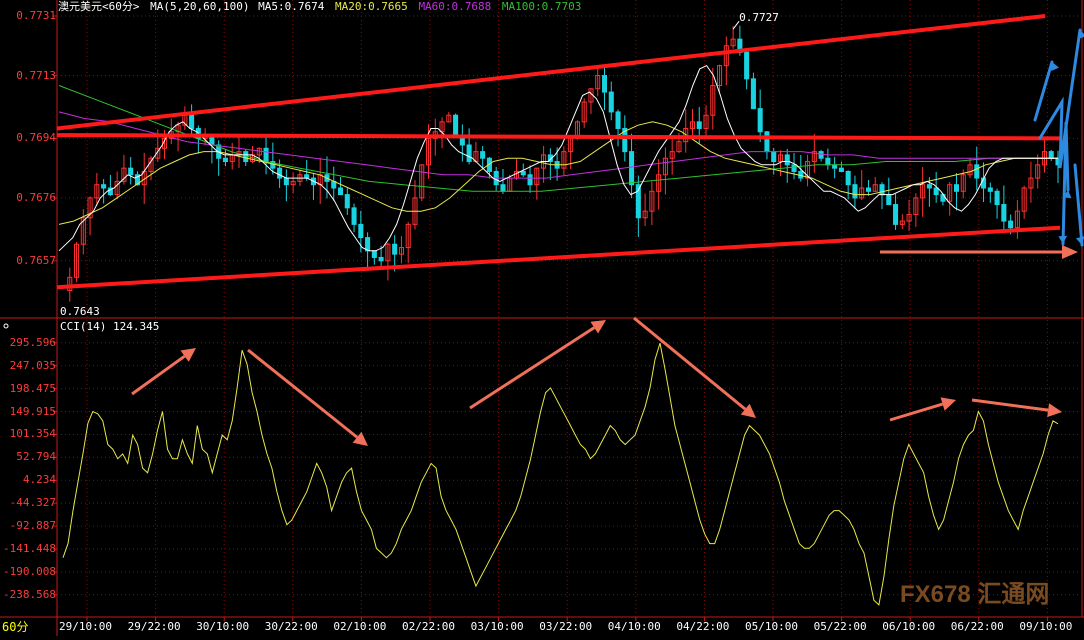 The image size is (1084, 640). I want to click on panel-marker, so click(6, 326).